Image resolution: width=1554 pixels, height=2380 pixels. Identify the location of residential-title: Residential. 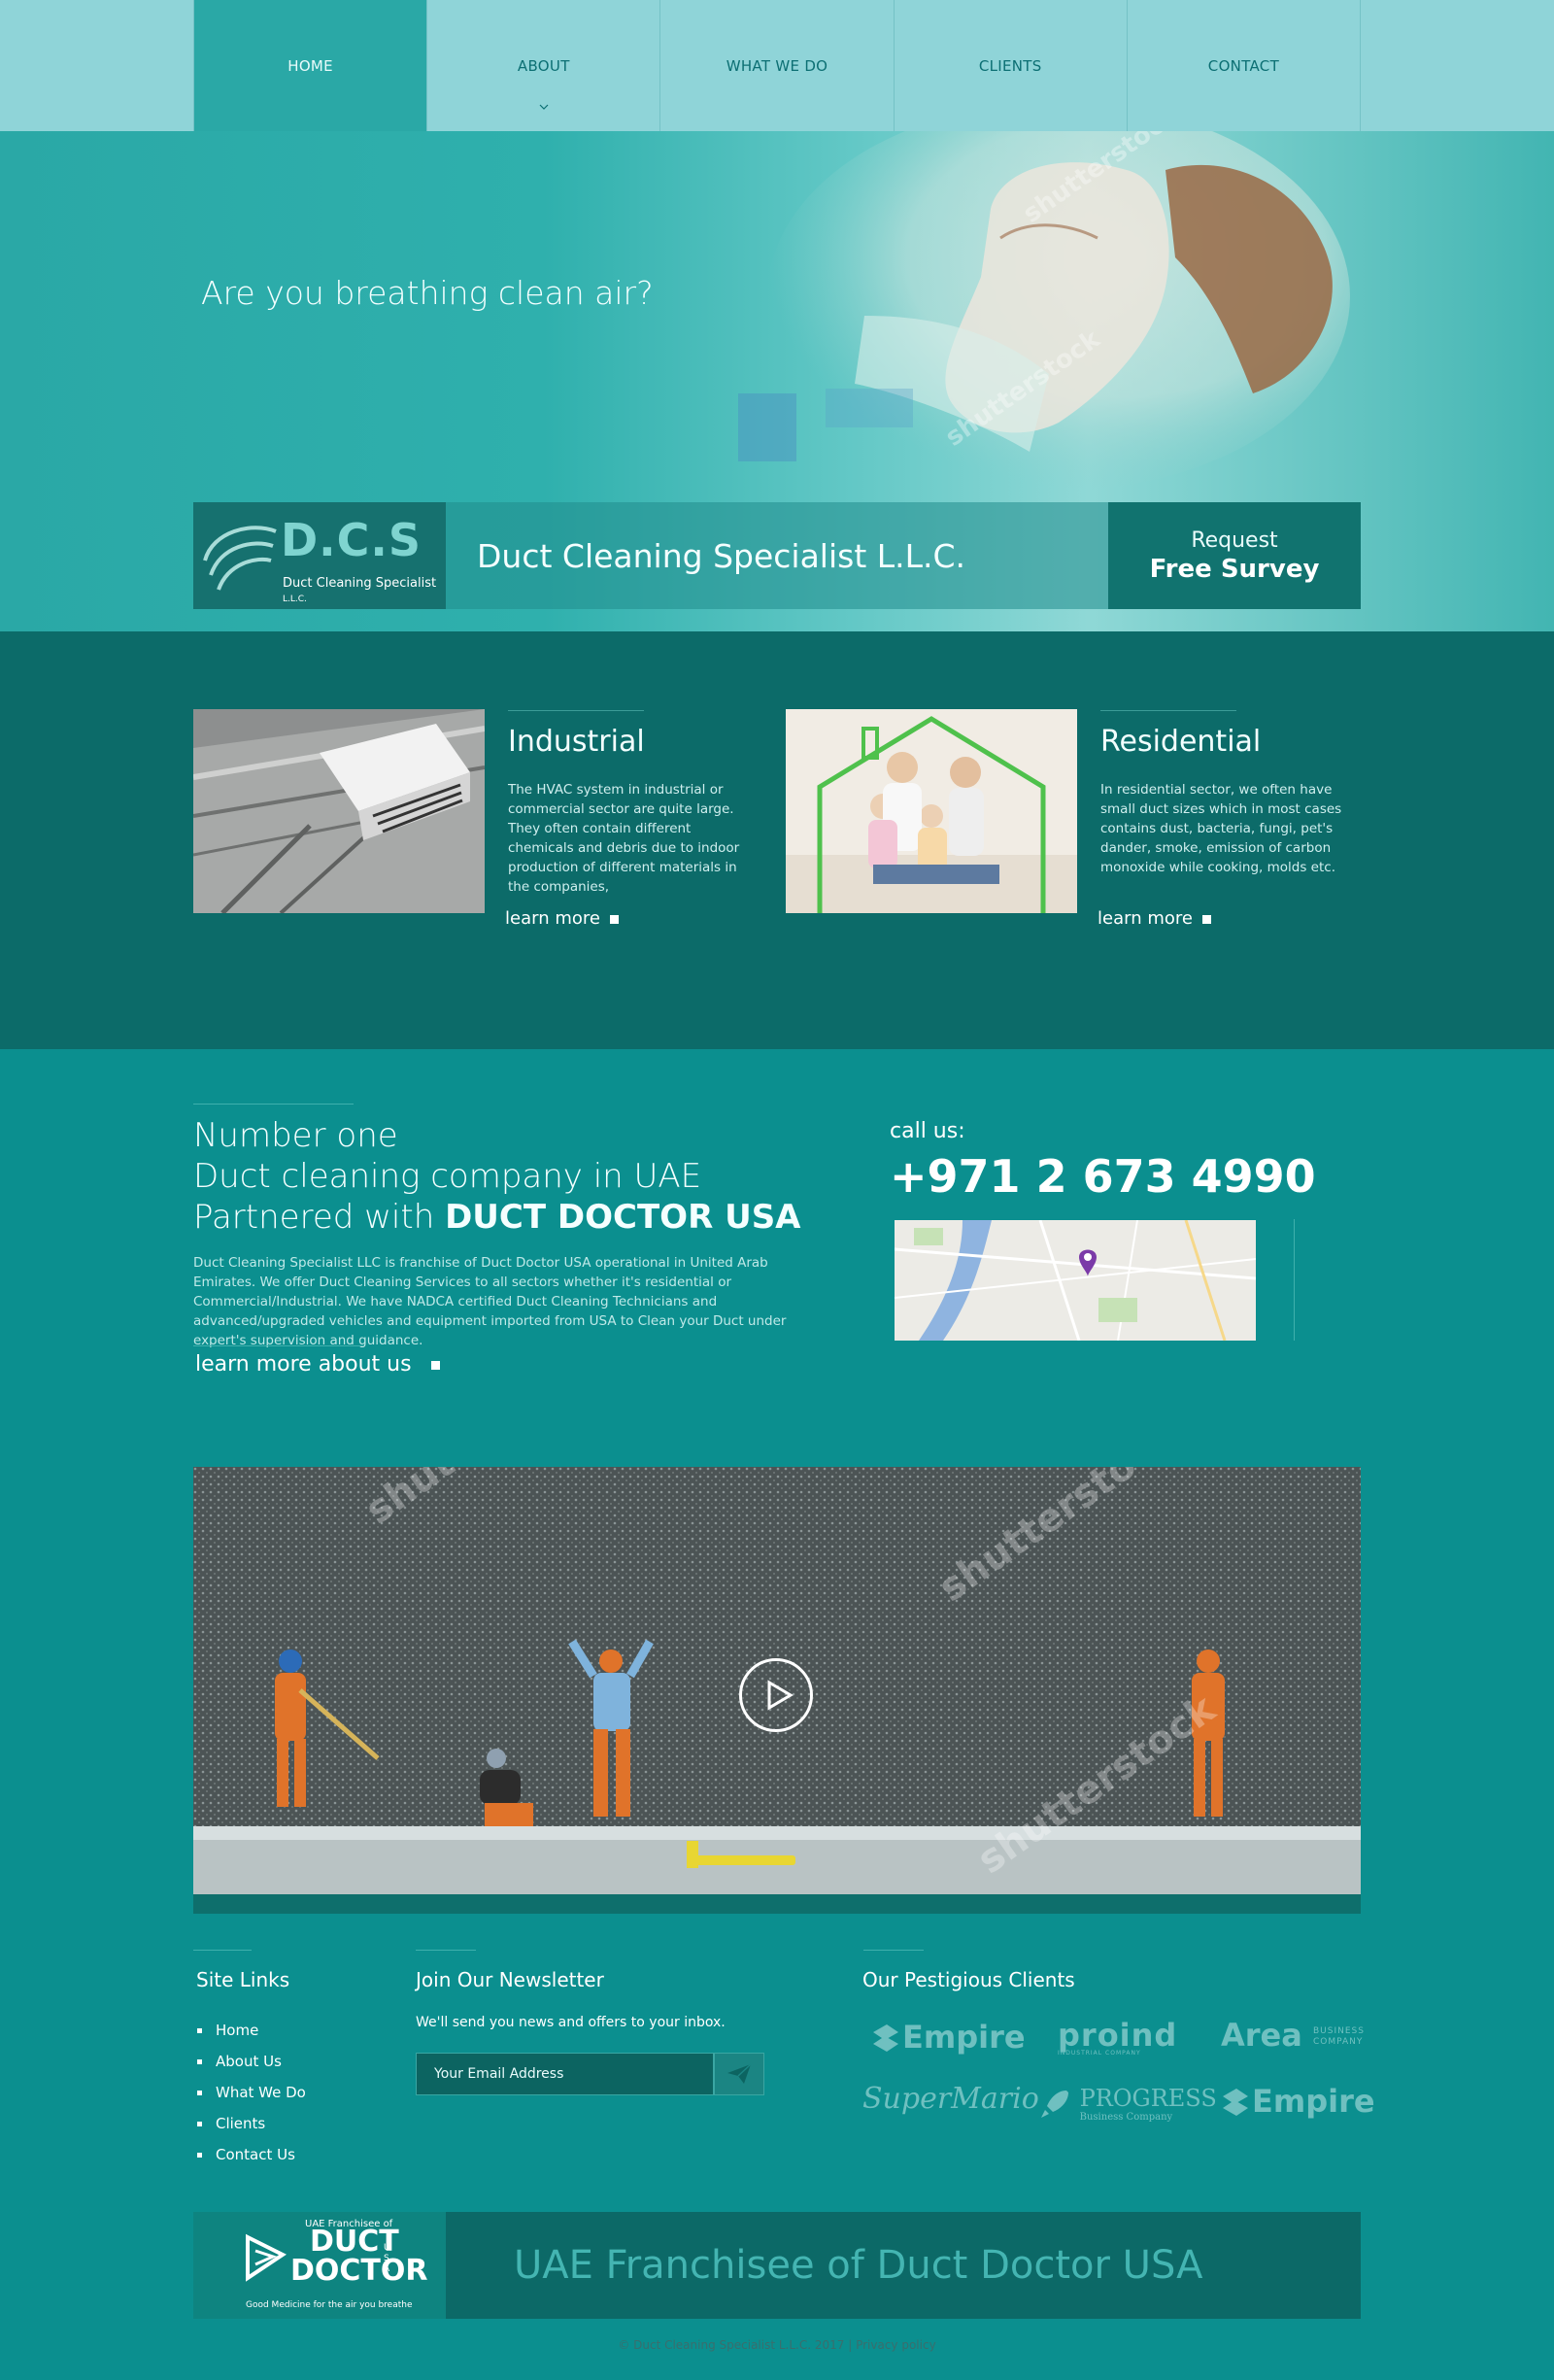
(1181, 742).